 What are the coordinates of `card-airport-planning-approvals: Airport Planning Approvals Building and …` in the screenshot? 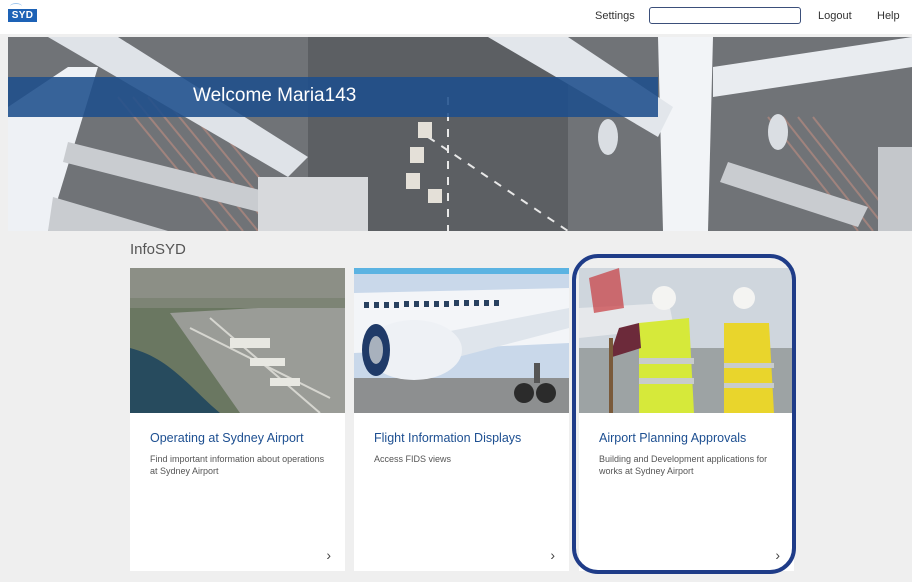 It's located at (686, 419).